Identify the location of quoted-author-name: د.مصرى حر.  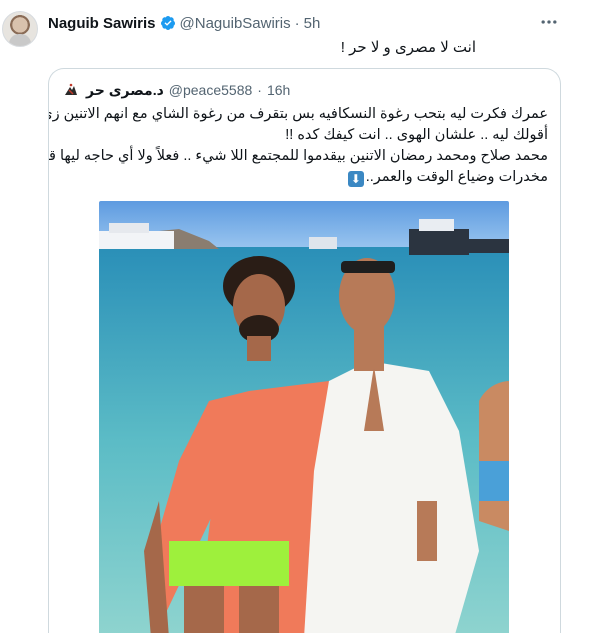
(125, 90).